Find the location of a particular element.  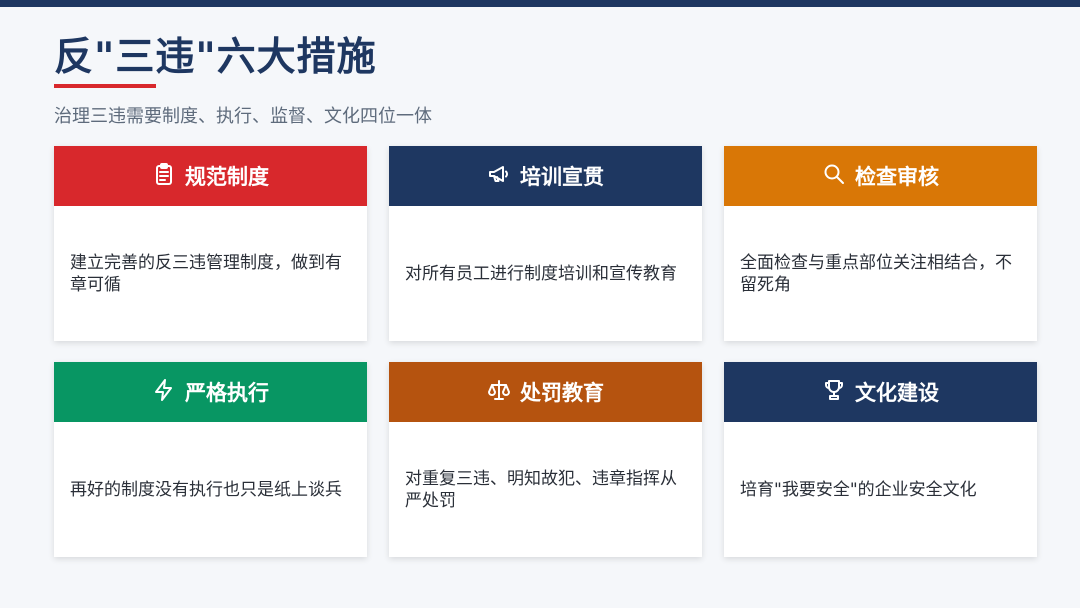

card-body: 培育"我要安全"的企业安全文化 is located at coordinates (880, 489).